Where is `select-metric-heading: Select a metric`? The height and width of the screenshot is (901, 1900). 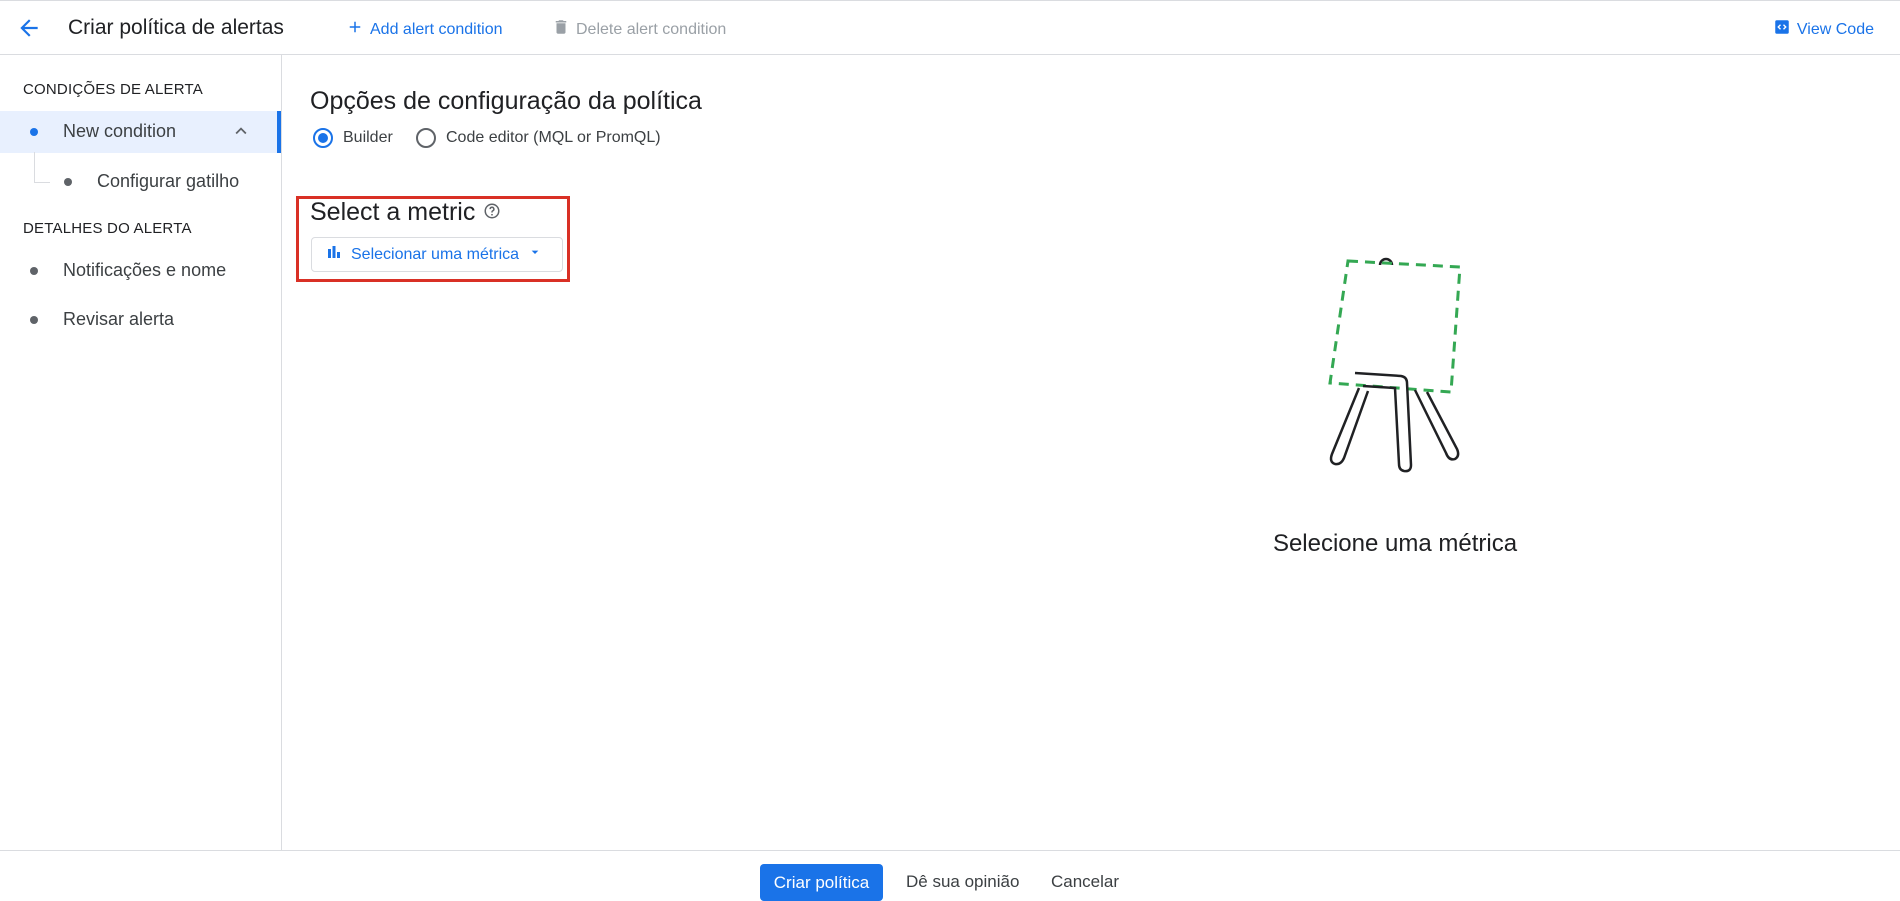
select-metric-heading: Select a metric is located at coordinates (405, 212).